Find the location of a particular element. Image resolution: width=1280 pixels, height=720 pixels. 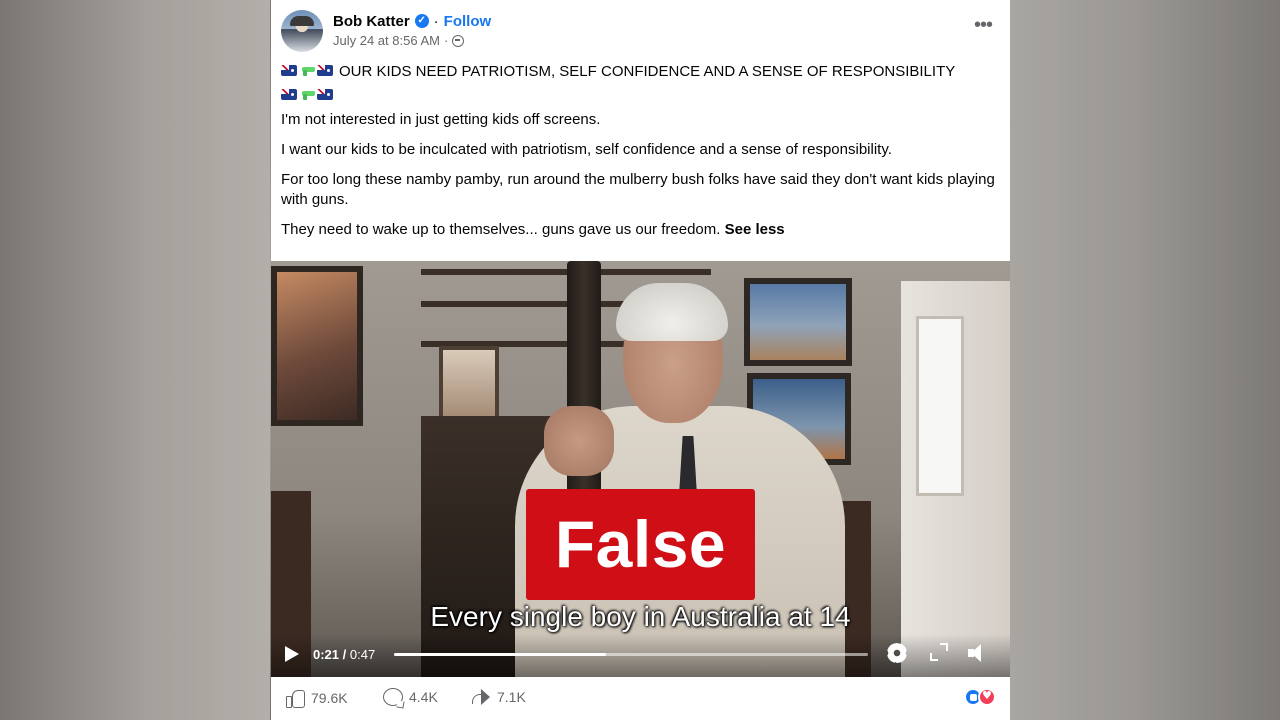

video-scene-hair is located at coordinates (672, 312).